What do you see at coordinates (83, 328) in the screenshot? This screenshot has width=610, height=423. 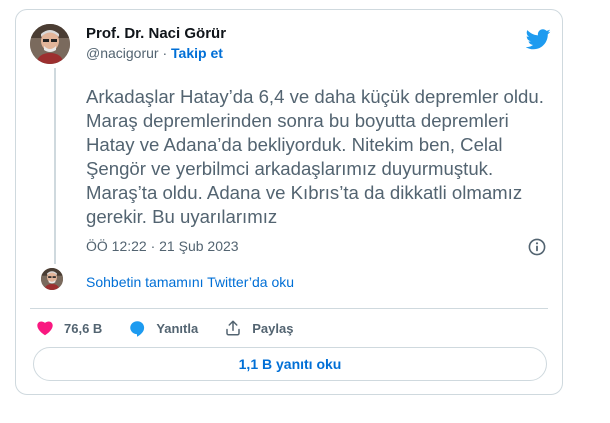 I see `like-count: 76,6 B` at bounding box center [83, 328].